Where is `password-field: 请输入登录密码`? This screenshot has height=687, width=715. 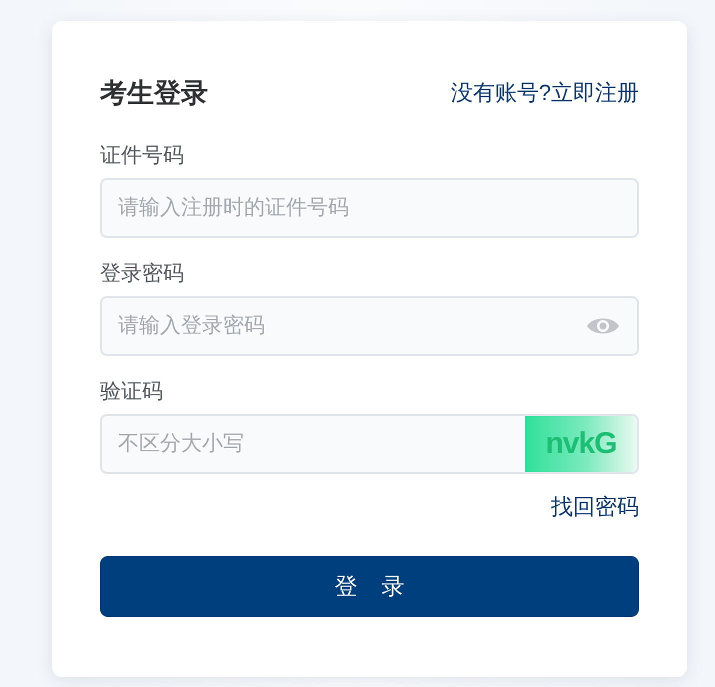 password-field: 请输入登录密码 is located at coordinates (369, 326).